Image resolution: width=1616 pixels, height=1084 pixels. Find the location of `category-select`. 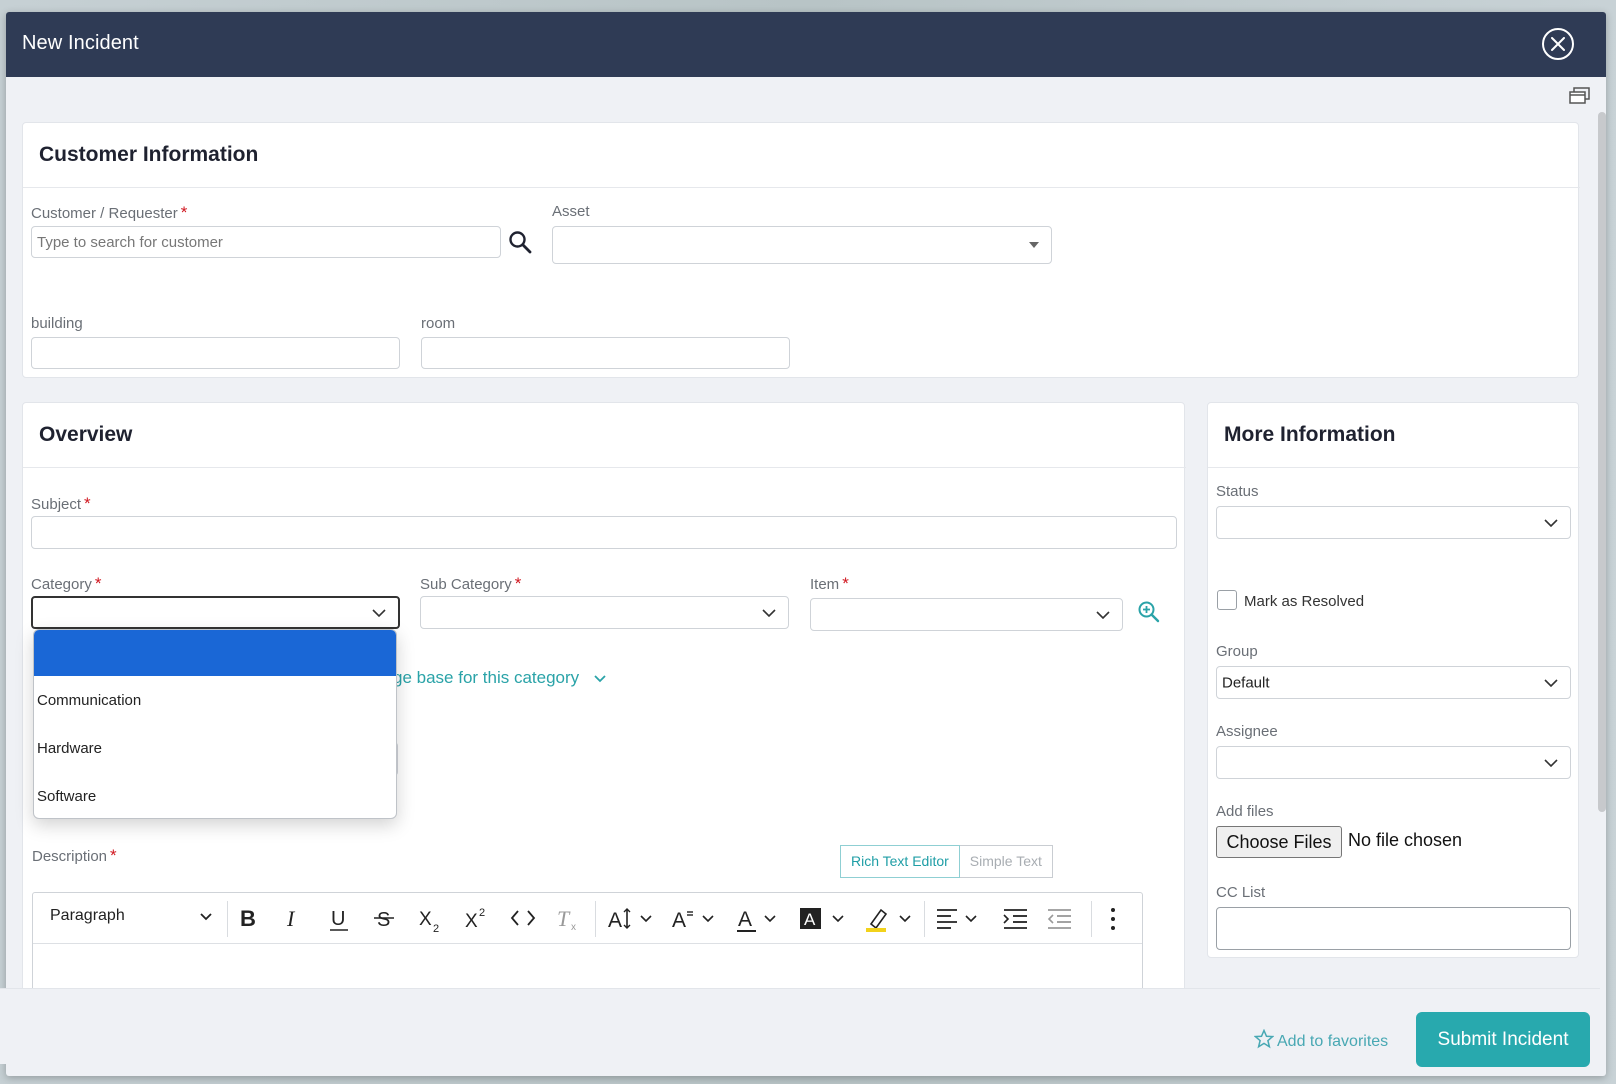

category-select is located at coordinates (215, 612).